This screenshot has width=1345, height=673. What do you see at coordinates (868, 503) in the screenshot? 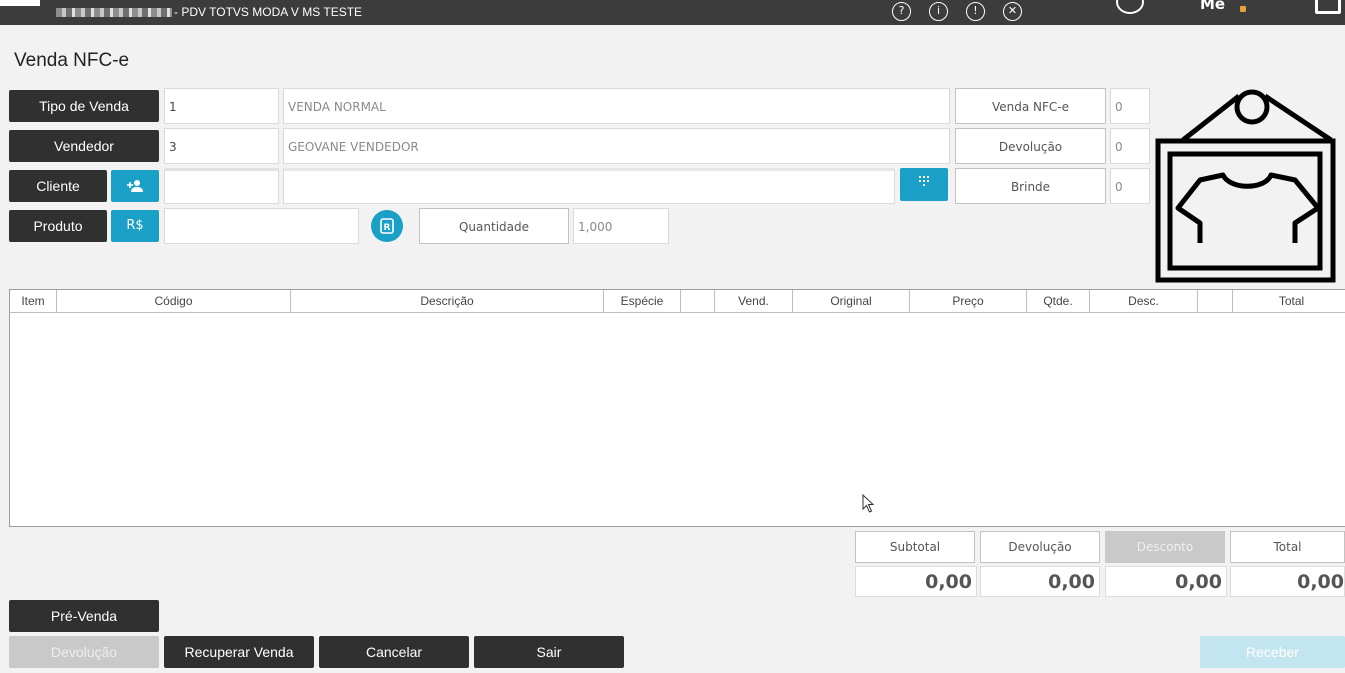
I see `mouse-cursor-icon` at bounding box center [868, 503].